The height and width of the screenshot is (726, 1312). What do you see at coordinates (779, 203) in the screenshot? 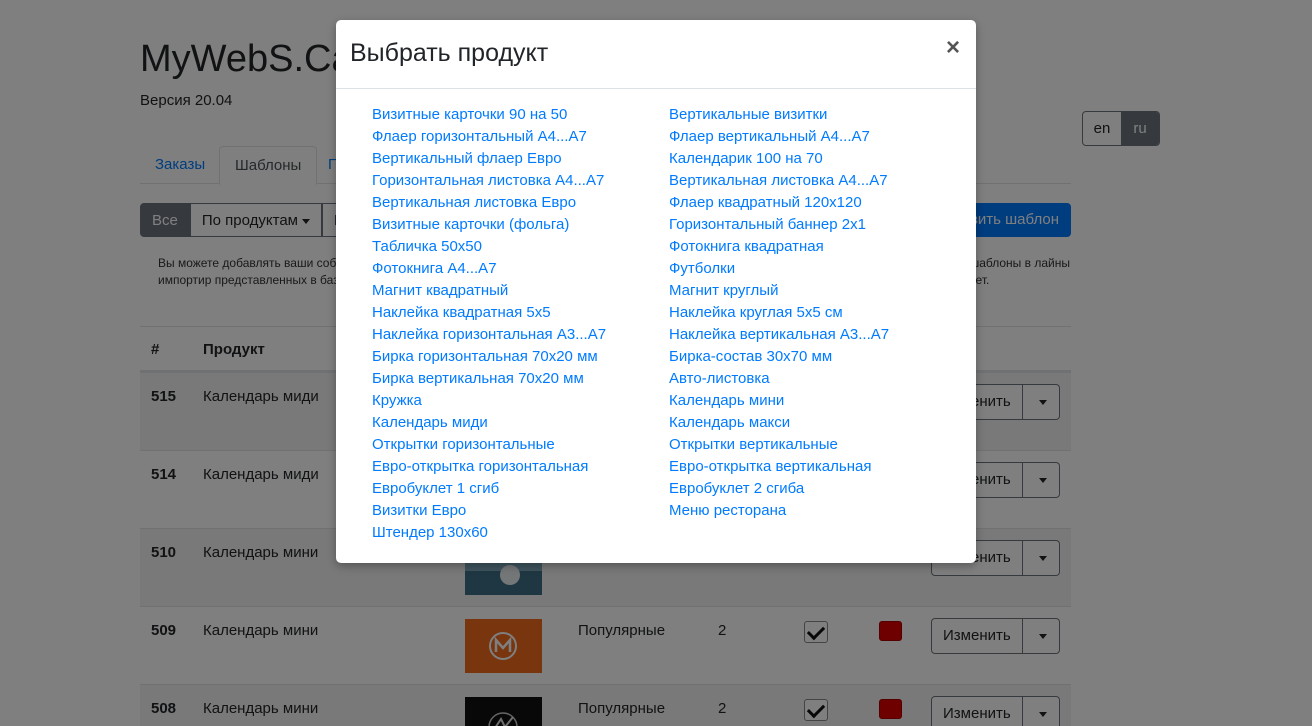
I see `product-link: Флаер квадратный 120х120` at bounding box center [779, 203].